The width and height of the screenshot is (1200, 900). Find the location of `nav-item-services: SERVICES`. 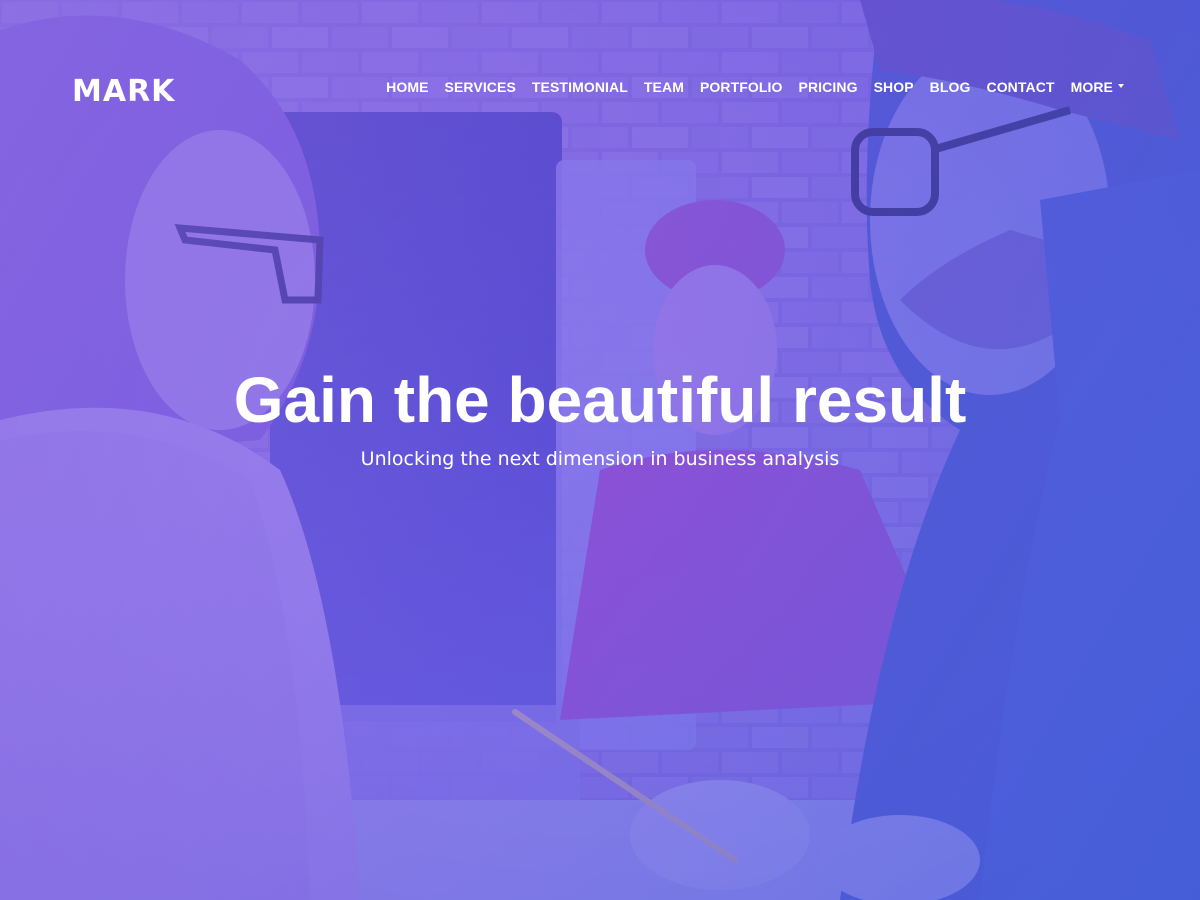

nav-item-services: SERVICES is located at coordinates (480, 88).